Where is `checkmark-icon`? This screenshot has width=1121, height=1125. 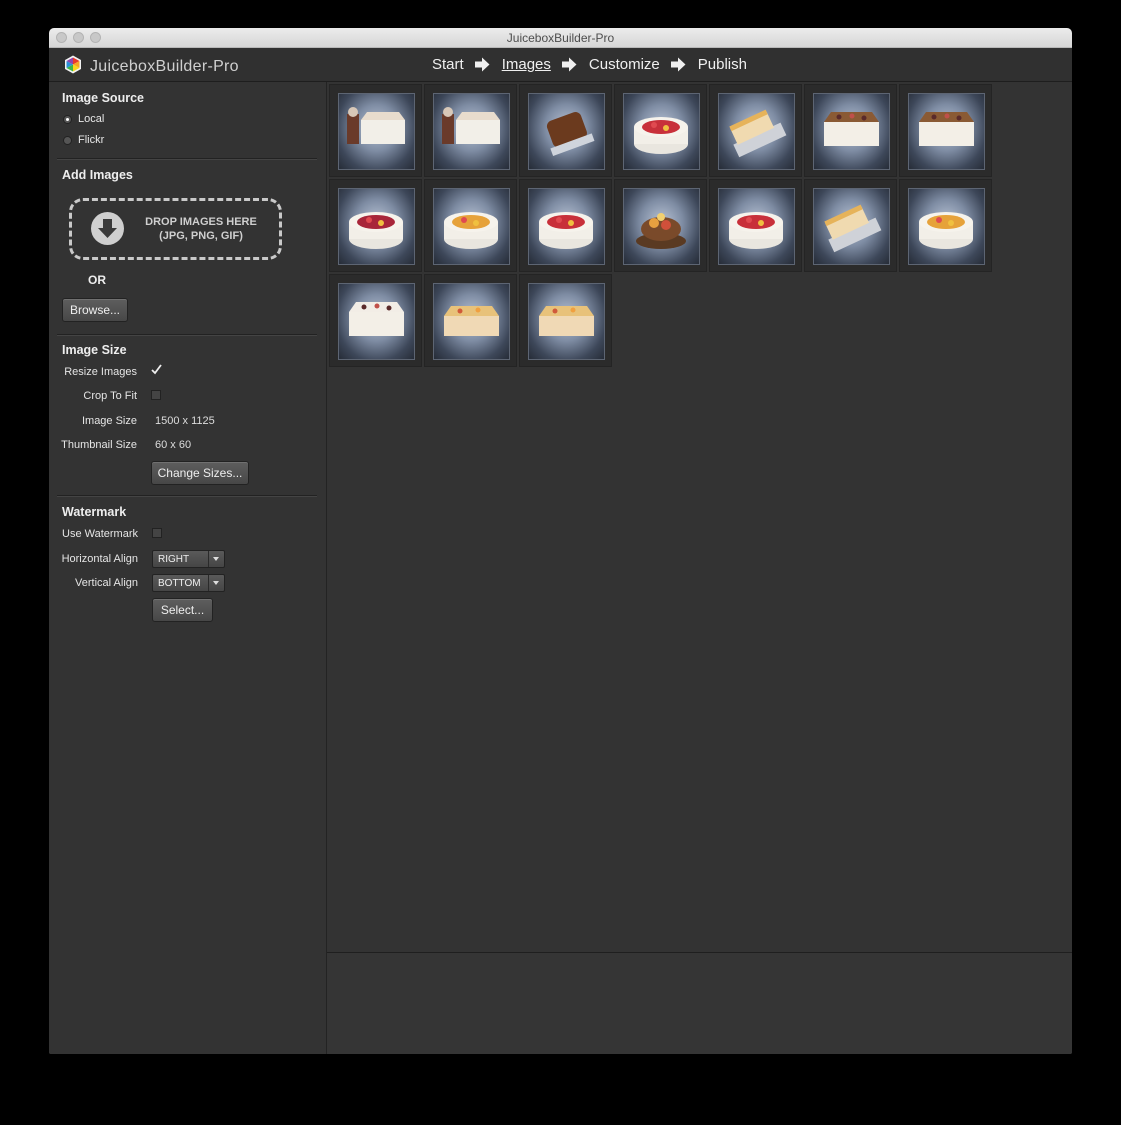
checkmark-icon is located at coordinates (156, 369).